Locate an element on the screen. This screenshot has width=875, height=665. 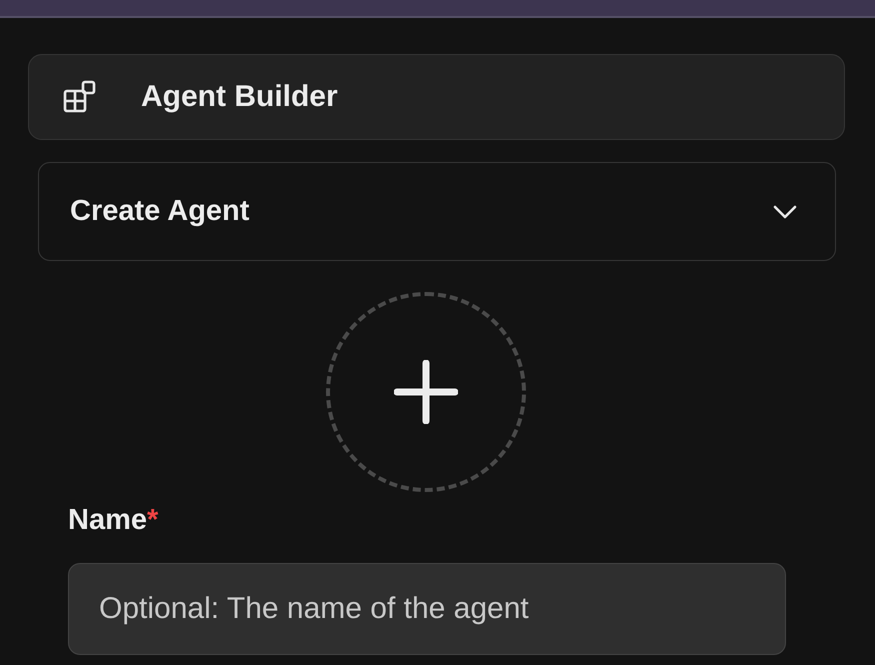
name-input-field: Optional: The name of the agent is located at coordinates (427, 609).